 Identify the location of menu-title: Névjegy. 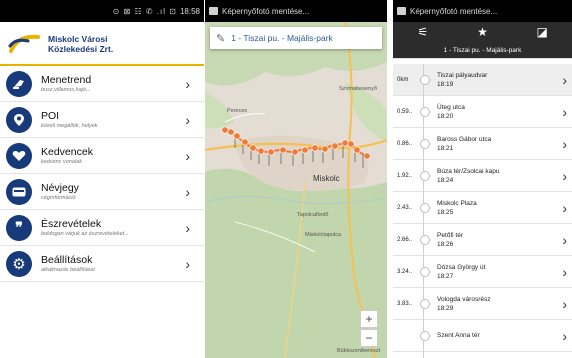
(60, 187).